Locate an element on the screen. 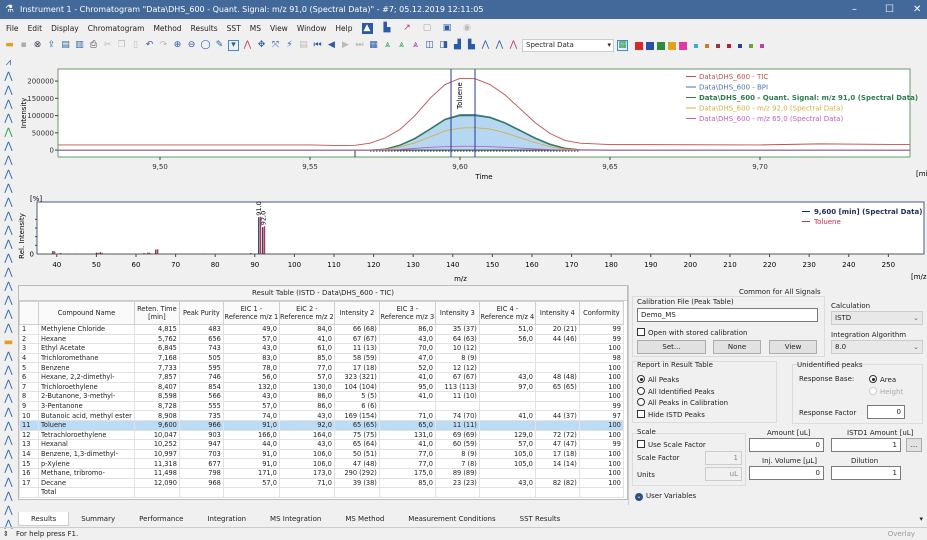 Image resolution: width=927 pixels, height=540 pixels. inj-volume-input: 0 is located at coordinates (786, 473).